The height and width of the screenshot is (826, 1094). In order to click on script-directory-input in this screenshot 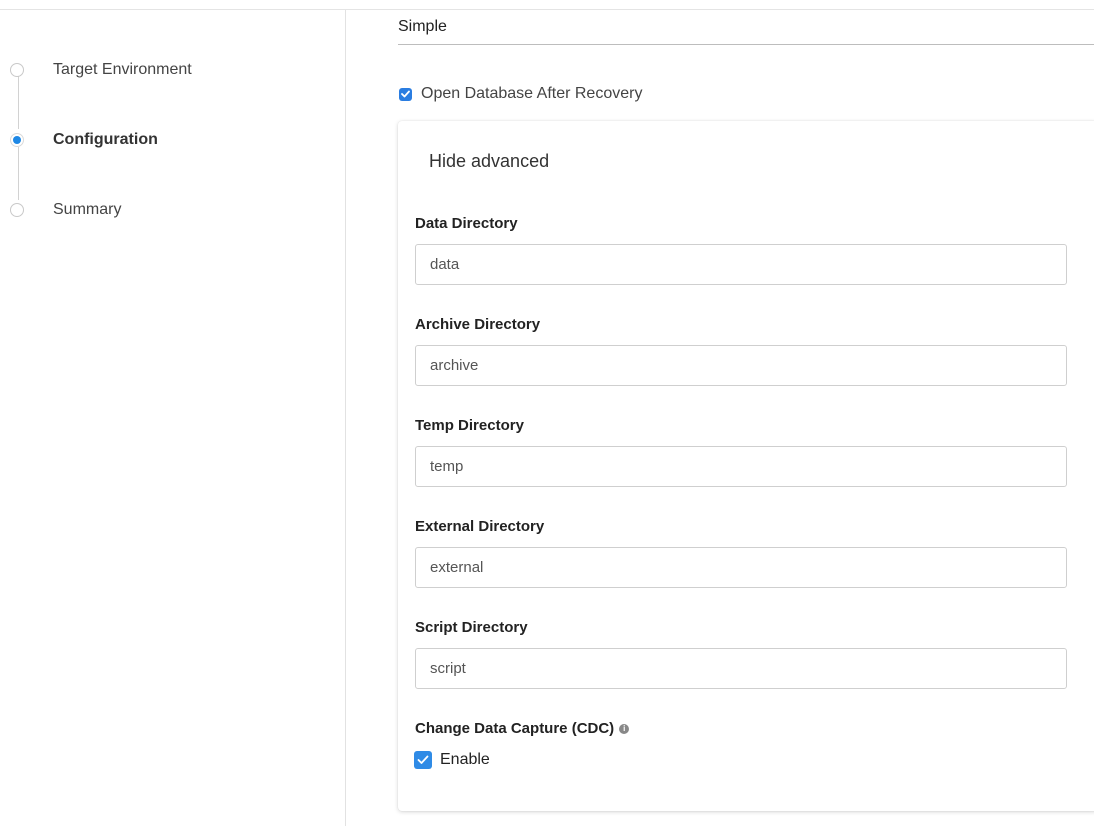, I will do `click(741, 668)`.